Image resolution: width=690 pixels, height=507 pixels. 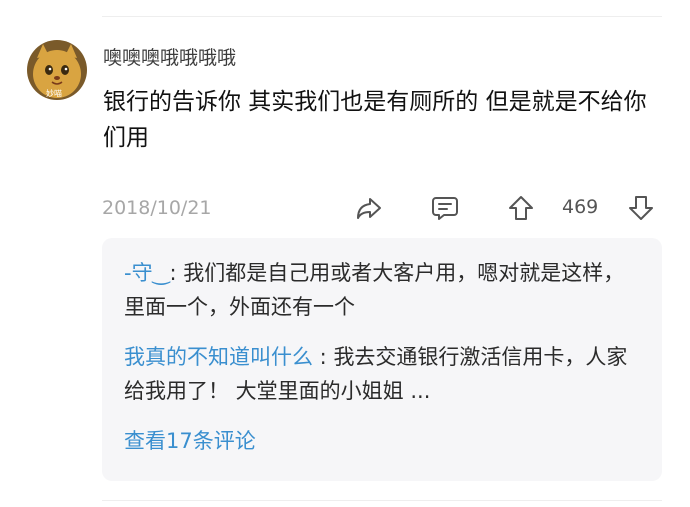 I want to click on upvote-arrow-icon, so click(x=521, y=208).